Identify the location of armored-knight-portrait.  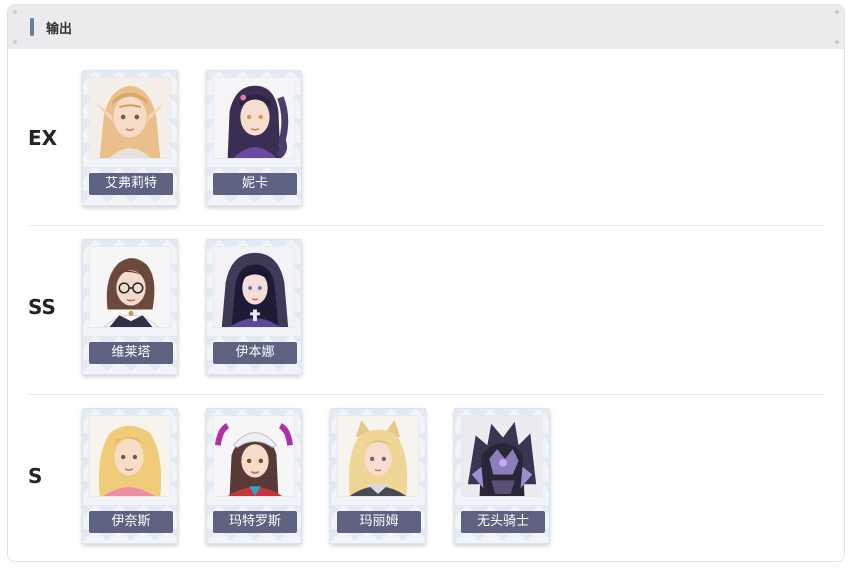
(502, 456).